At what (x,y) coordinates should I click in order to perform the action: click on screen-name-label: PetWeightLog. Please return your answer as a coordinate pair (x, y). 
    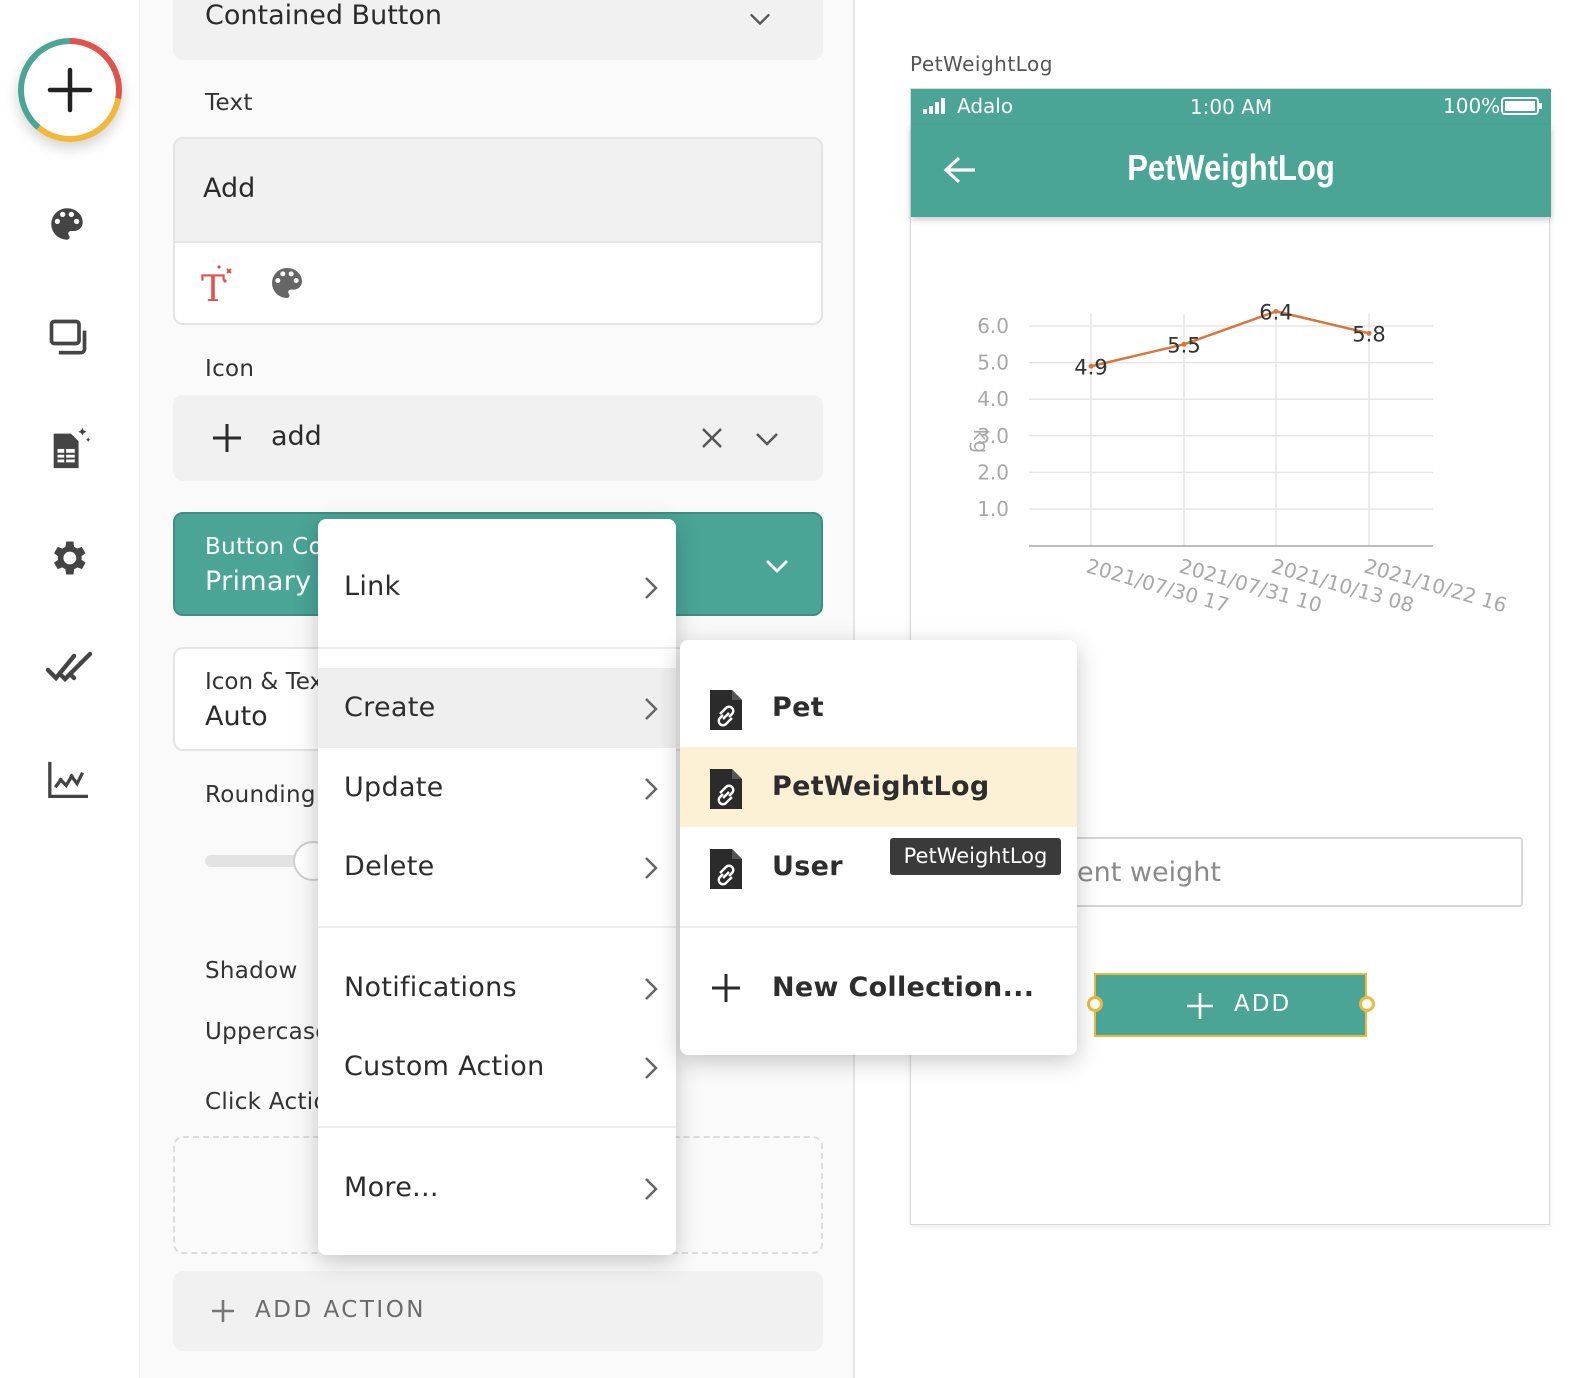
    Looking at the image, I should click on (981, 64).